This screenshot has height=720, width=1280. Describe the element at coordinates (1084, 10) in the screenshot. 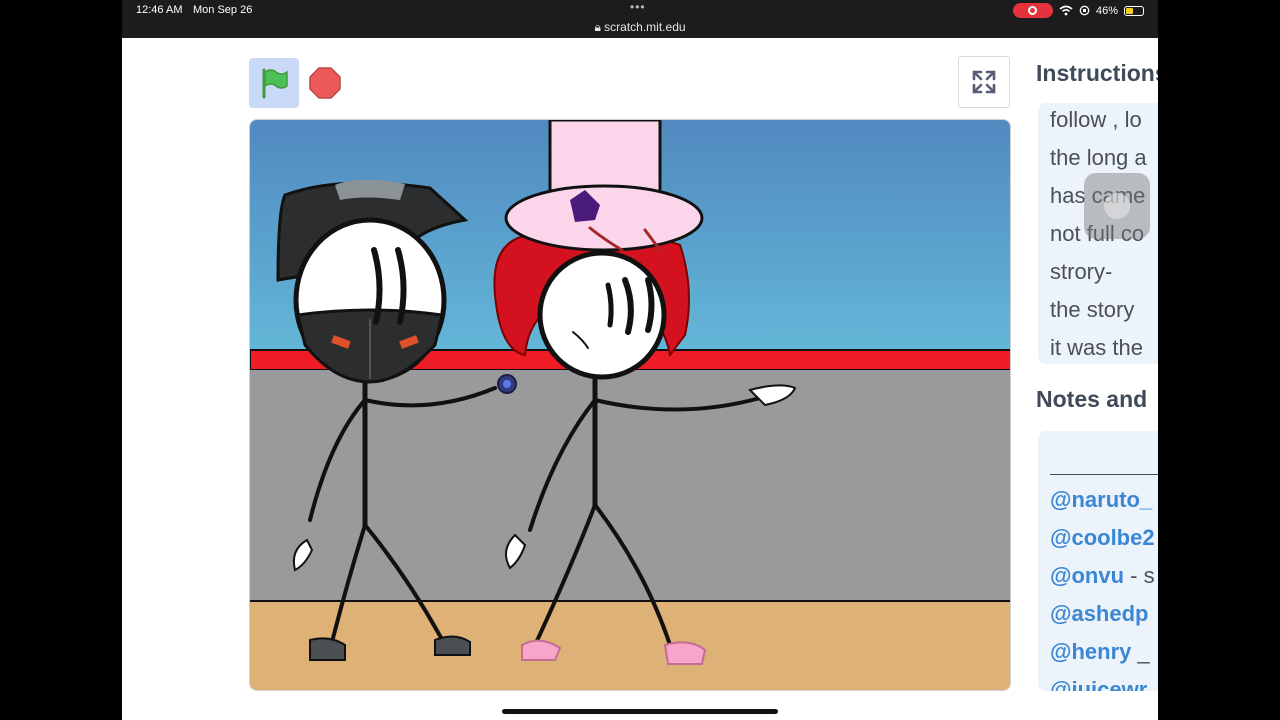

I see `orientation-lock-icon` at that location.